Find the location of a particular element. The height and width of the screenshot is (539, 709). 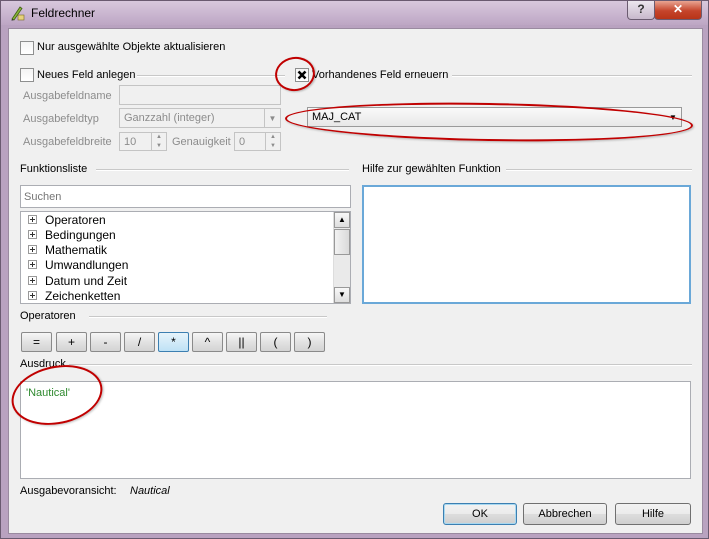

help-icon: ? is located at coordinates (641, 10).